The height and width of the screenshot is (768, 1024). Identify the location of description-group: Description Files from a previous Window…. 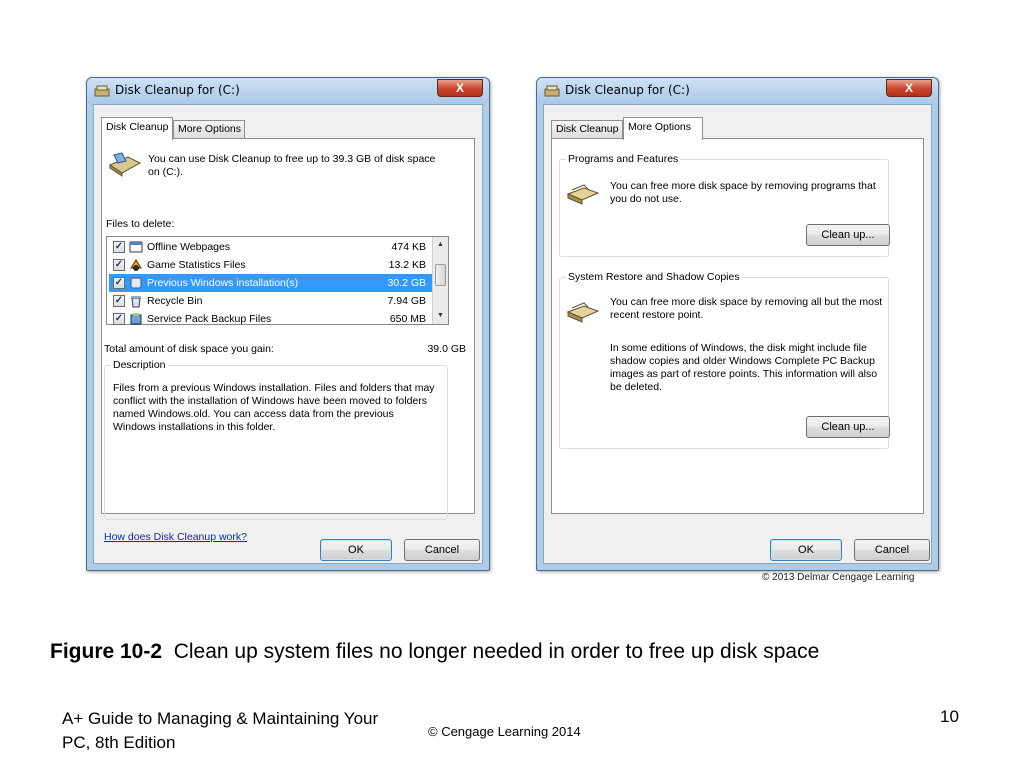
(276, 439).